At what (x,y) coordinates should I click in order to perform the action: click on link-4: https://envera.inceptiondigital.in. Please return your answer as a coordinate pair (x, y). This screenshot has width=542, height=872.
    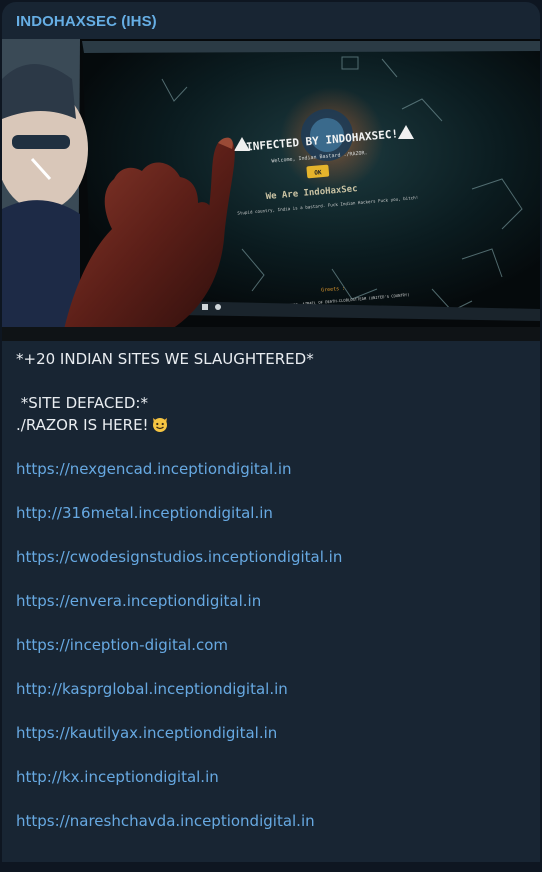
    Looking at the image, I should click on (273, 601).